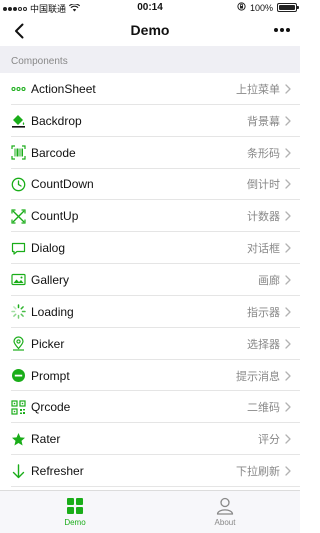 The width and height of the screenshot is (320, 533). I want to click on nav-bar: Demo, so click(150, 31).